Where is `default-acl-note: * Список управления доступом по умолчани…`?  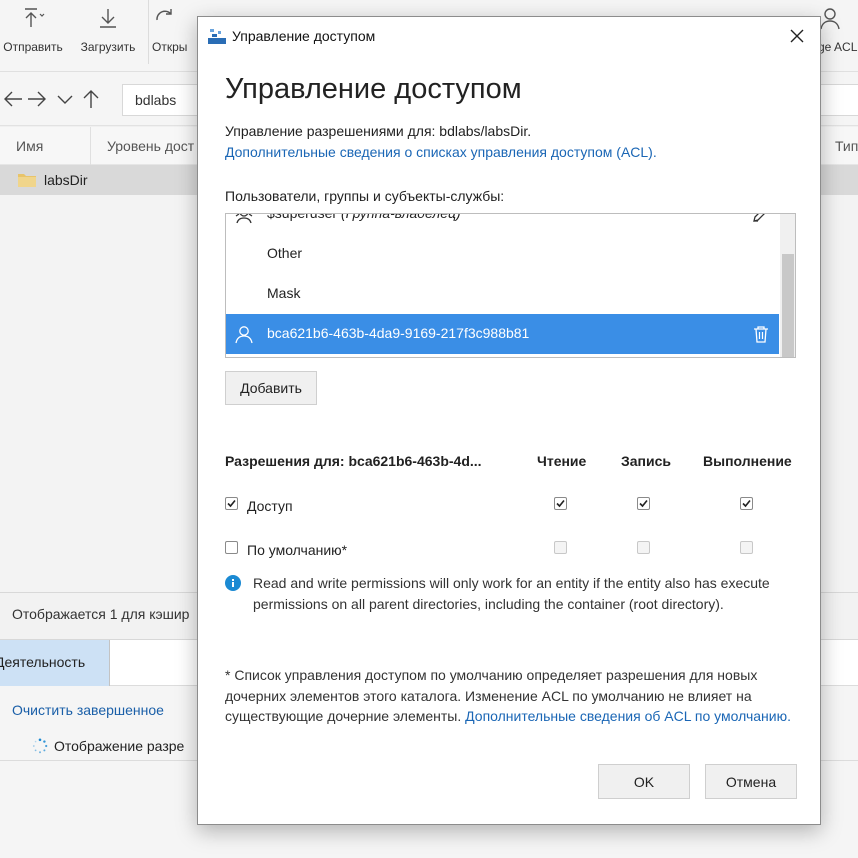 default-acl-note: * Список управления доступом по умолчани… is located at coordinates (512, 696).